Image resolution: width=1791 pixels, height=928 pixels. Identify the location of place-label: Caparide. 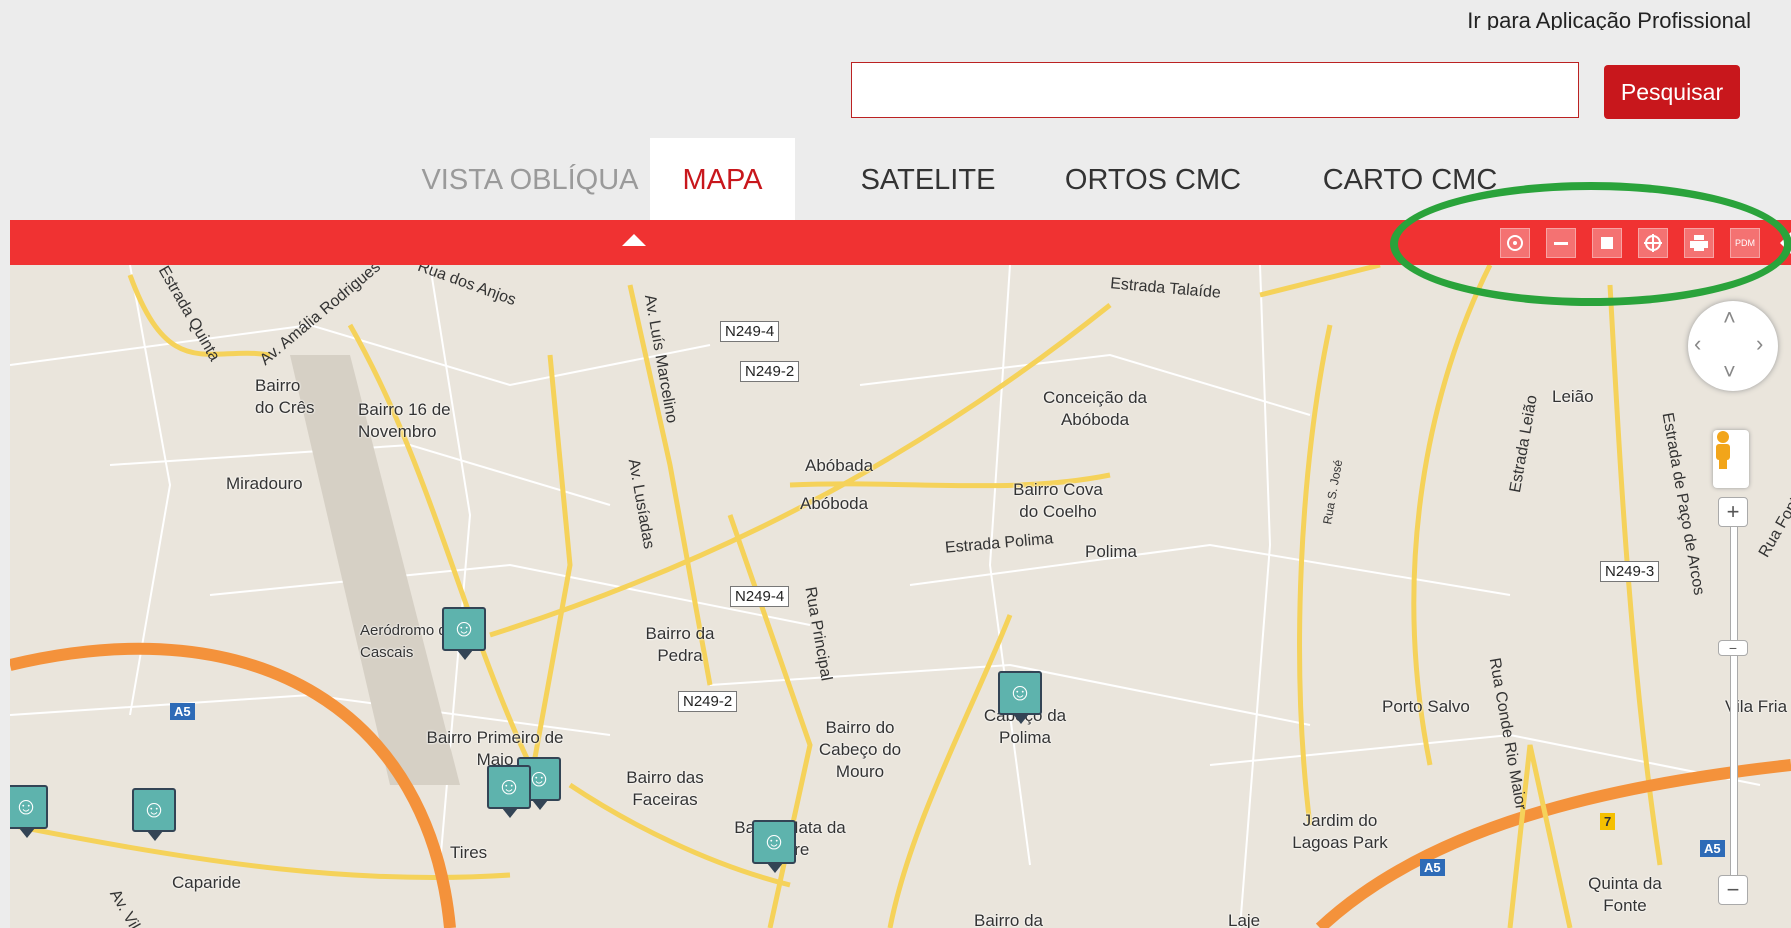
(206, 882).